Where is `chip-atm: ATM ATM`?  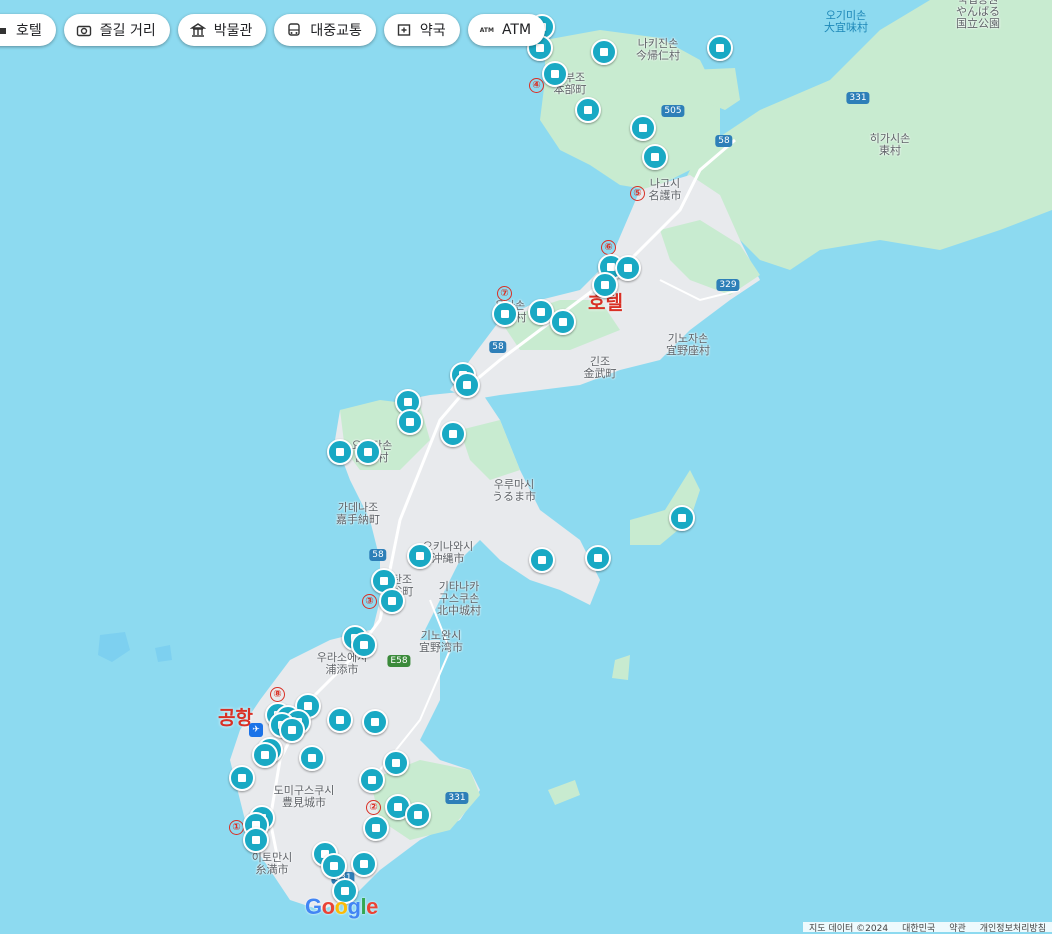 chip-atm: ATM ATM is located at coordinates (506, 30).